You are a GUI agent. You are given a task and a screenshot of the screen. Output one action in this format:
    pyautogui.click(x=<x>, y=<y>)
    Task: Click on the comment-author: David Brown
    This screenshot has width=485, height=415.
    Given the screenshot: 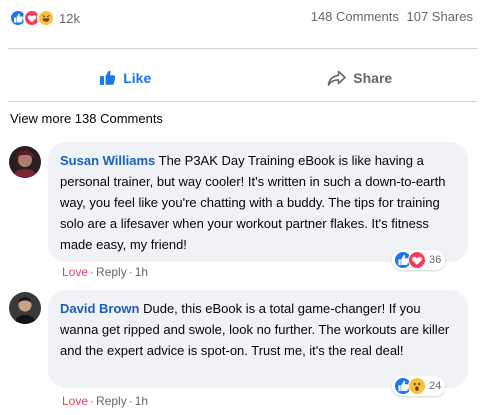 What is the action you would take?
    pyautogui.click(x=99, y=308)
    